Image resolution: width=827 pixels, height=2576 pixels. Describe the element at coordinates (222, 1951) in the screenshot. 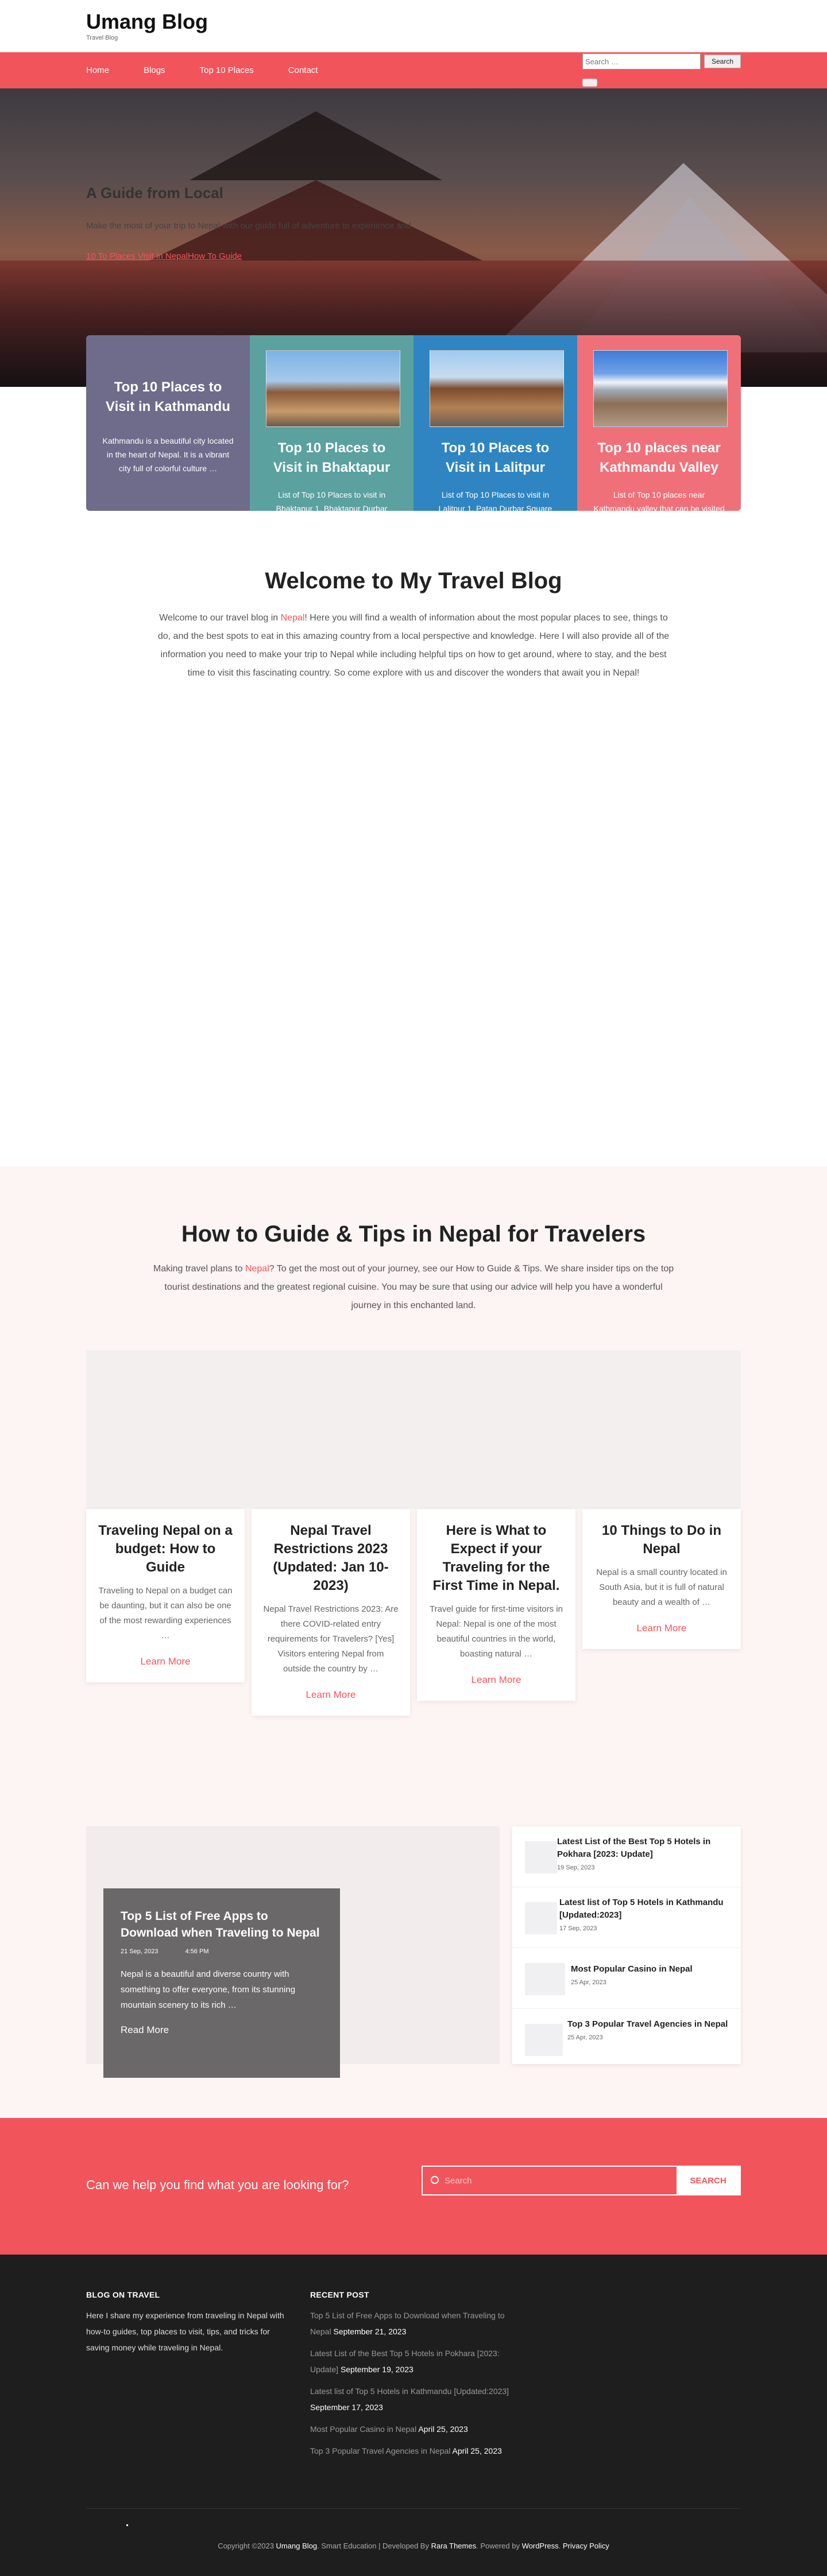

I see `featured-post-meta: 21 Sep, 2023 4:56 PM` at that location.